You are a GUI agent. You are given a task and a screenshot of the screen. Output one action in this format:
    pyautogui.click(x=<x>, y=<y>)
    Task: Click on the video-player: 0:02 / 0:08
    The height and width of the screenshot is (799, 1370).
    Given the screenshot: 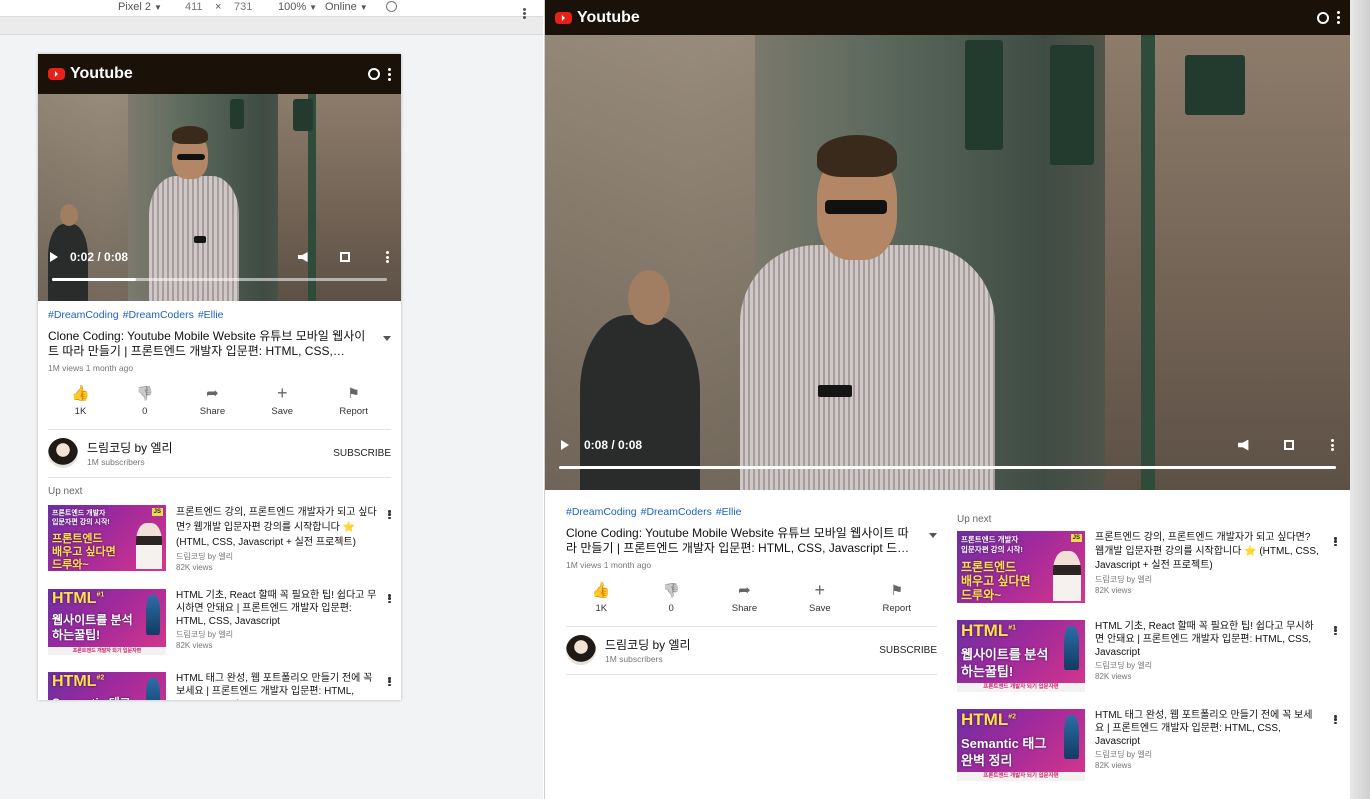 What is the action you would take?
    pyautogui.click(x=219, y=197)
    